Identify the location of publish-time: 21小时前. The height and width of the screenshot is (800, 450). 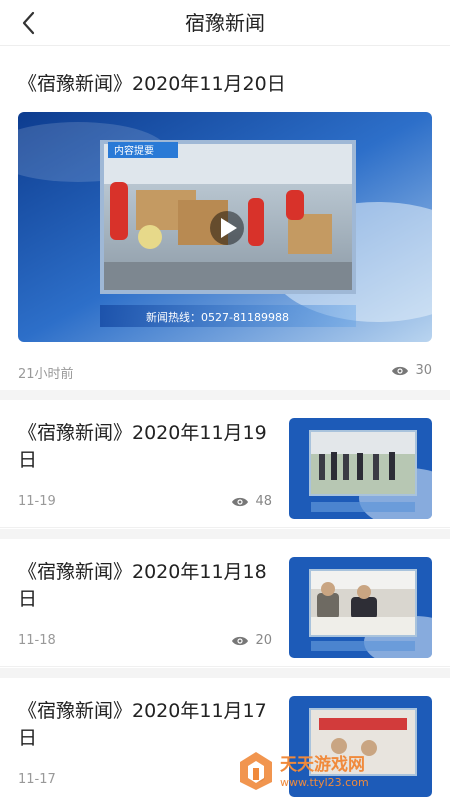
(46, 374).